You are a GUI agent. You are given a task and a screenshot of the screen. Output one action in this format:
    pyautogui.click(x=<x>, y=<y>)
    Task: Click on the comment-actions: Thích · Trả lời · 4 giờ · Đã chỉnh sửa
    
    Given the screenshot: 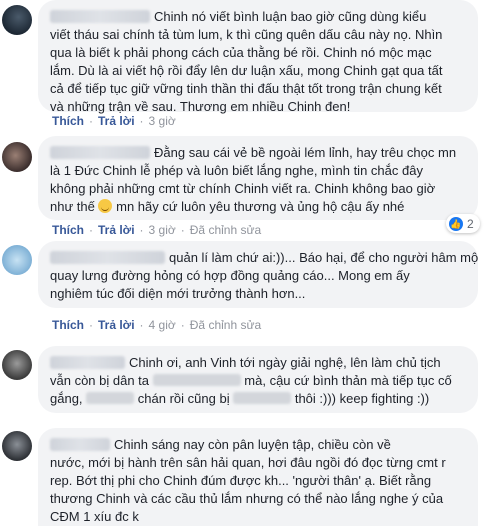 What is the action you would take?
    pyautogui.click(x=157, y=325)
    